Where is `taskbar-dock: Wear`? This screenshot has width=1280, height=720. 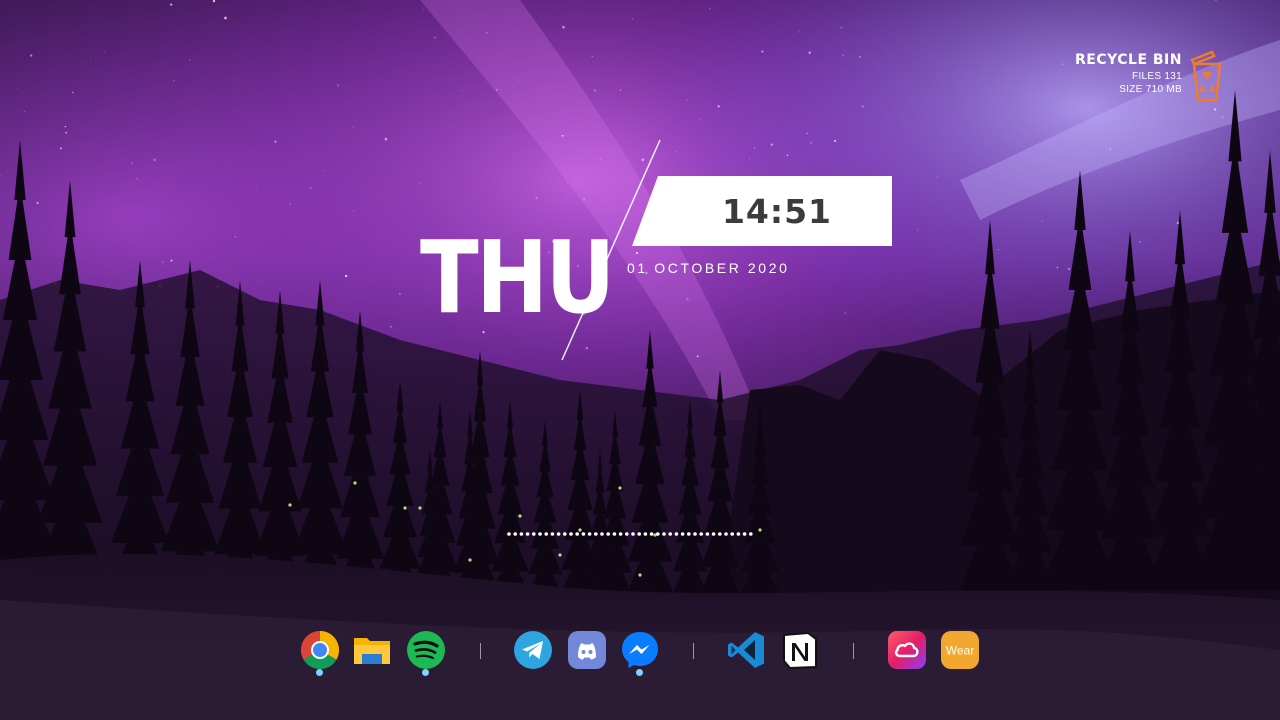 taskbar-dock: Wear is located at coordinates (640, 660).